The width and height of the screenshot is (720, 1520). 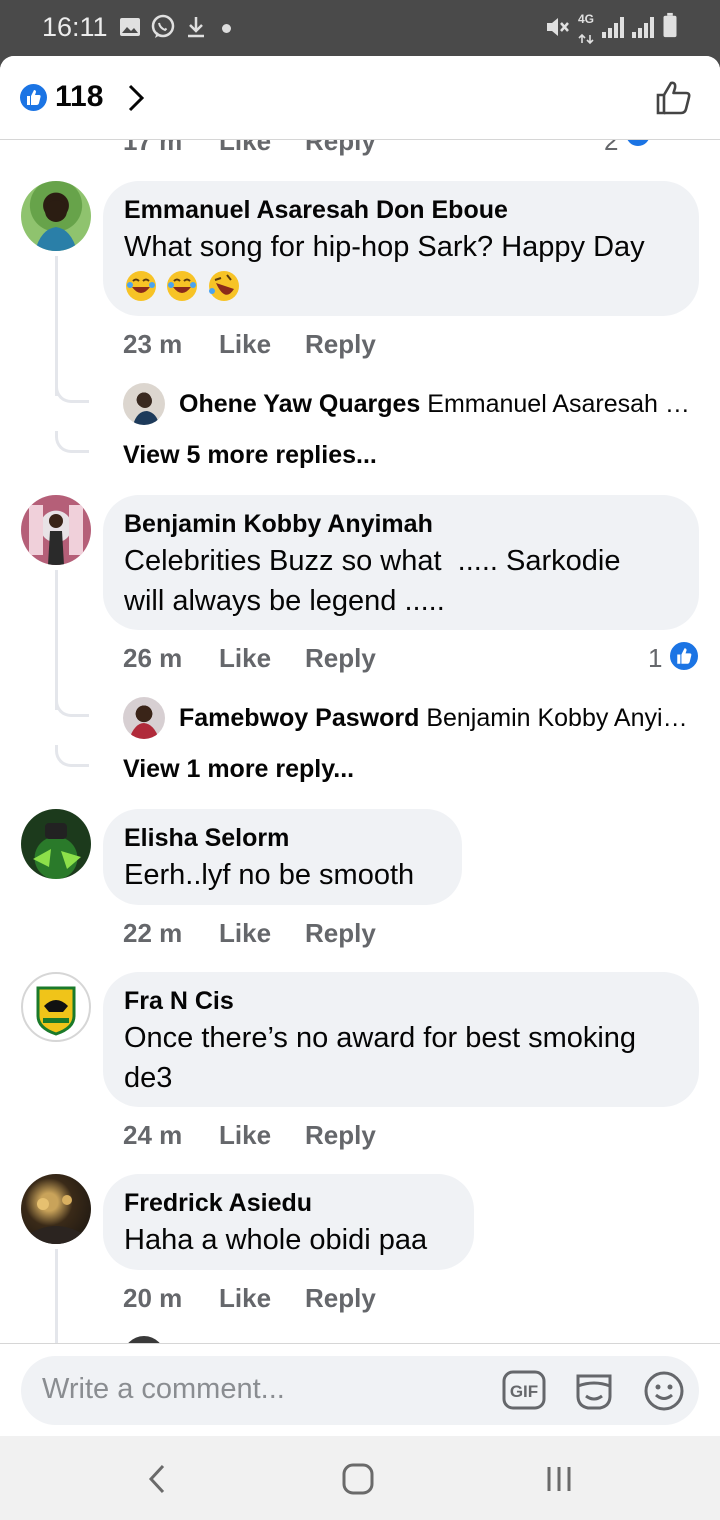 What do you see at coordinates (586, 19) in the screenshot?
I see `4g-icon: 4G` at bounding box center [586, 19].